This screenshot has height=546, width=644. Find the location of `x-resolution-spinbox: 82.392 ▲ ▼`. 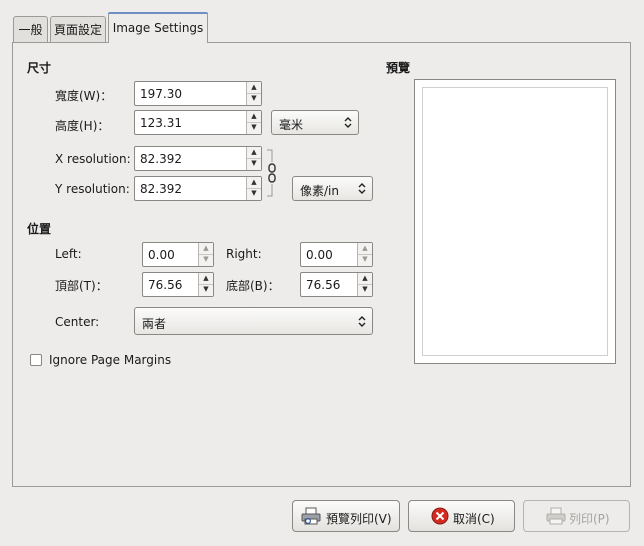

x-resolution-spinbox: 82.392 ▲ ▼ is located at coordinates (198, 158).